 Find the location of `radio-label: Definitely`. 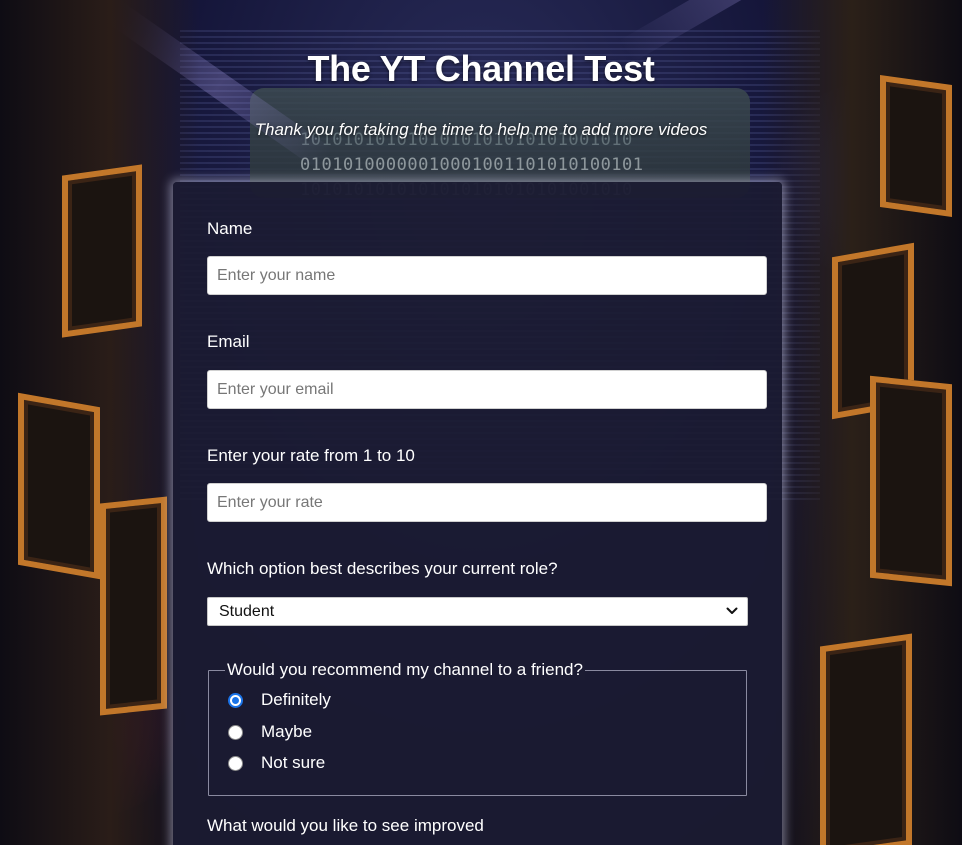

radio-label: Definitely is located at coordinates (296, 699).